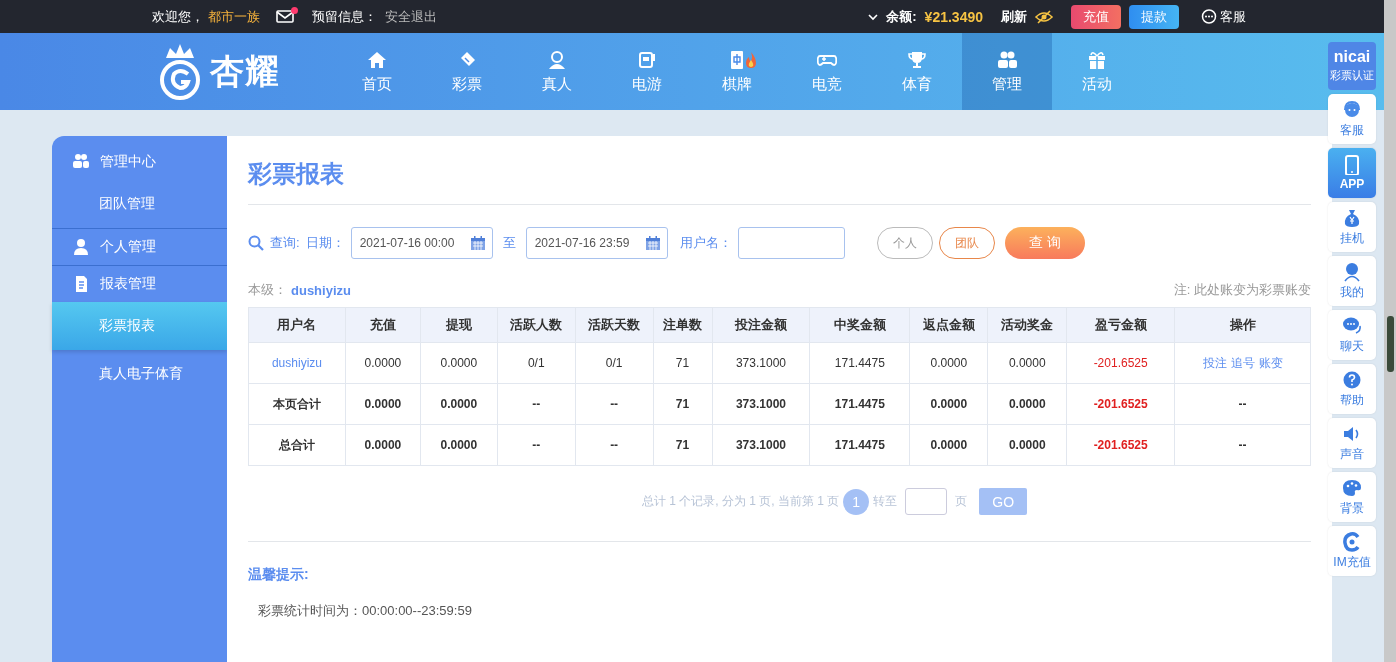  What do you see at coordinates (1242, 325) in the screenshot?
I see `column-header: 操作` at bounding box center [1242, 325].